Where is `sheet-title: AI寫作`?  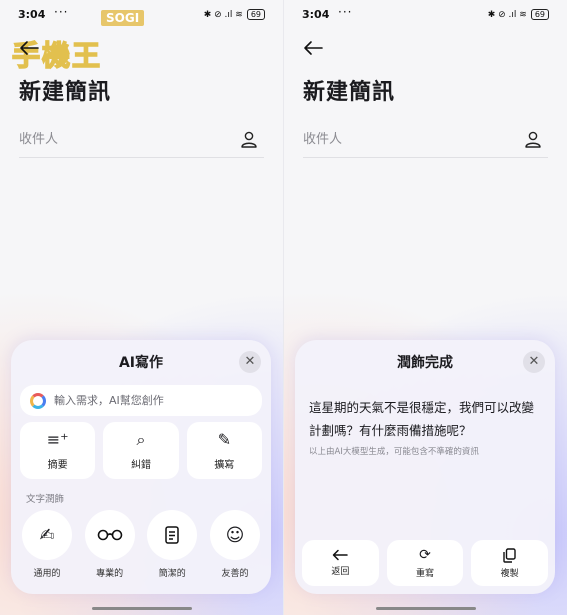
sheet-title: AI寫作 is located at coordinates (141, 363).